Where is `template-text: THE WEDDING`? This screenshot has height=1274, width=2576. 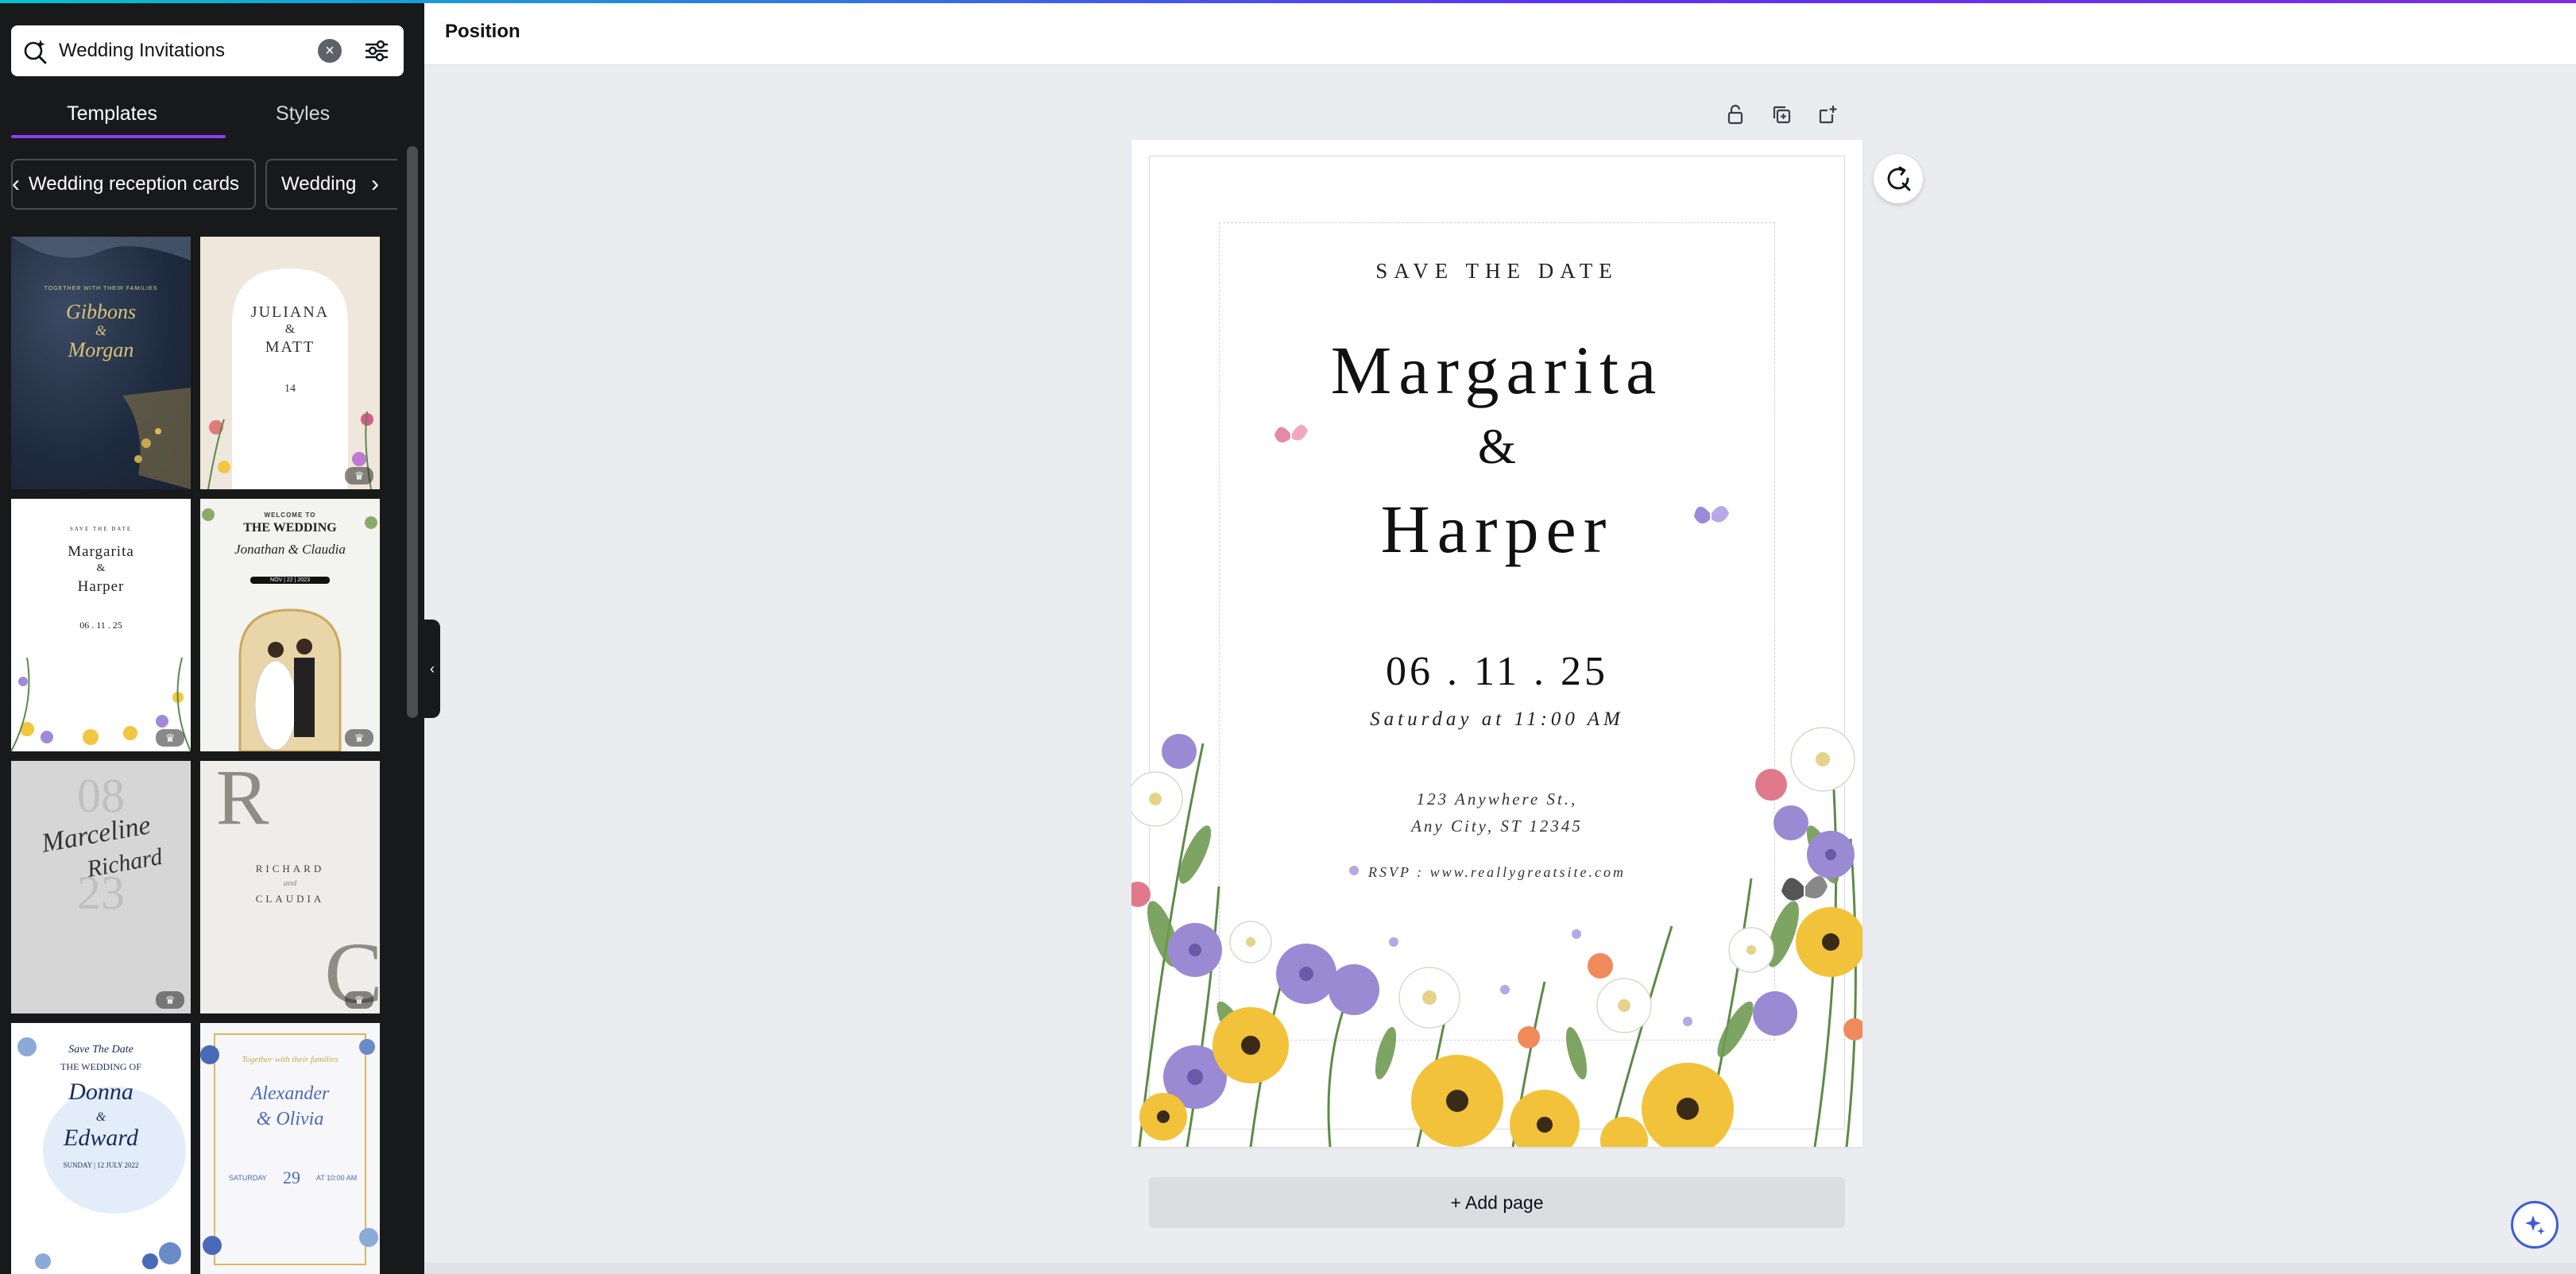
template-text: THE WEDDING is located at coordinates (290, 528).